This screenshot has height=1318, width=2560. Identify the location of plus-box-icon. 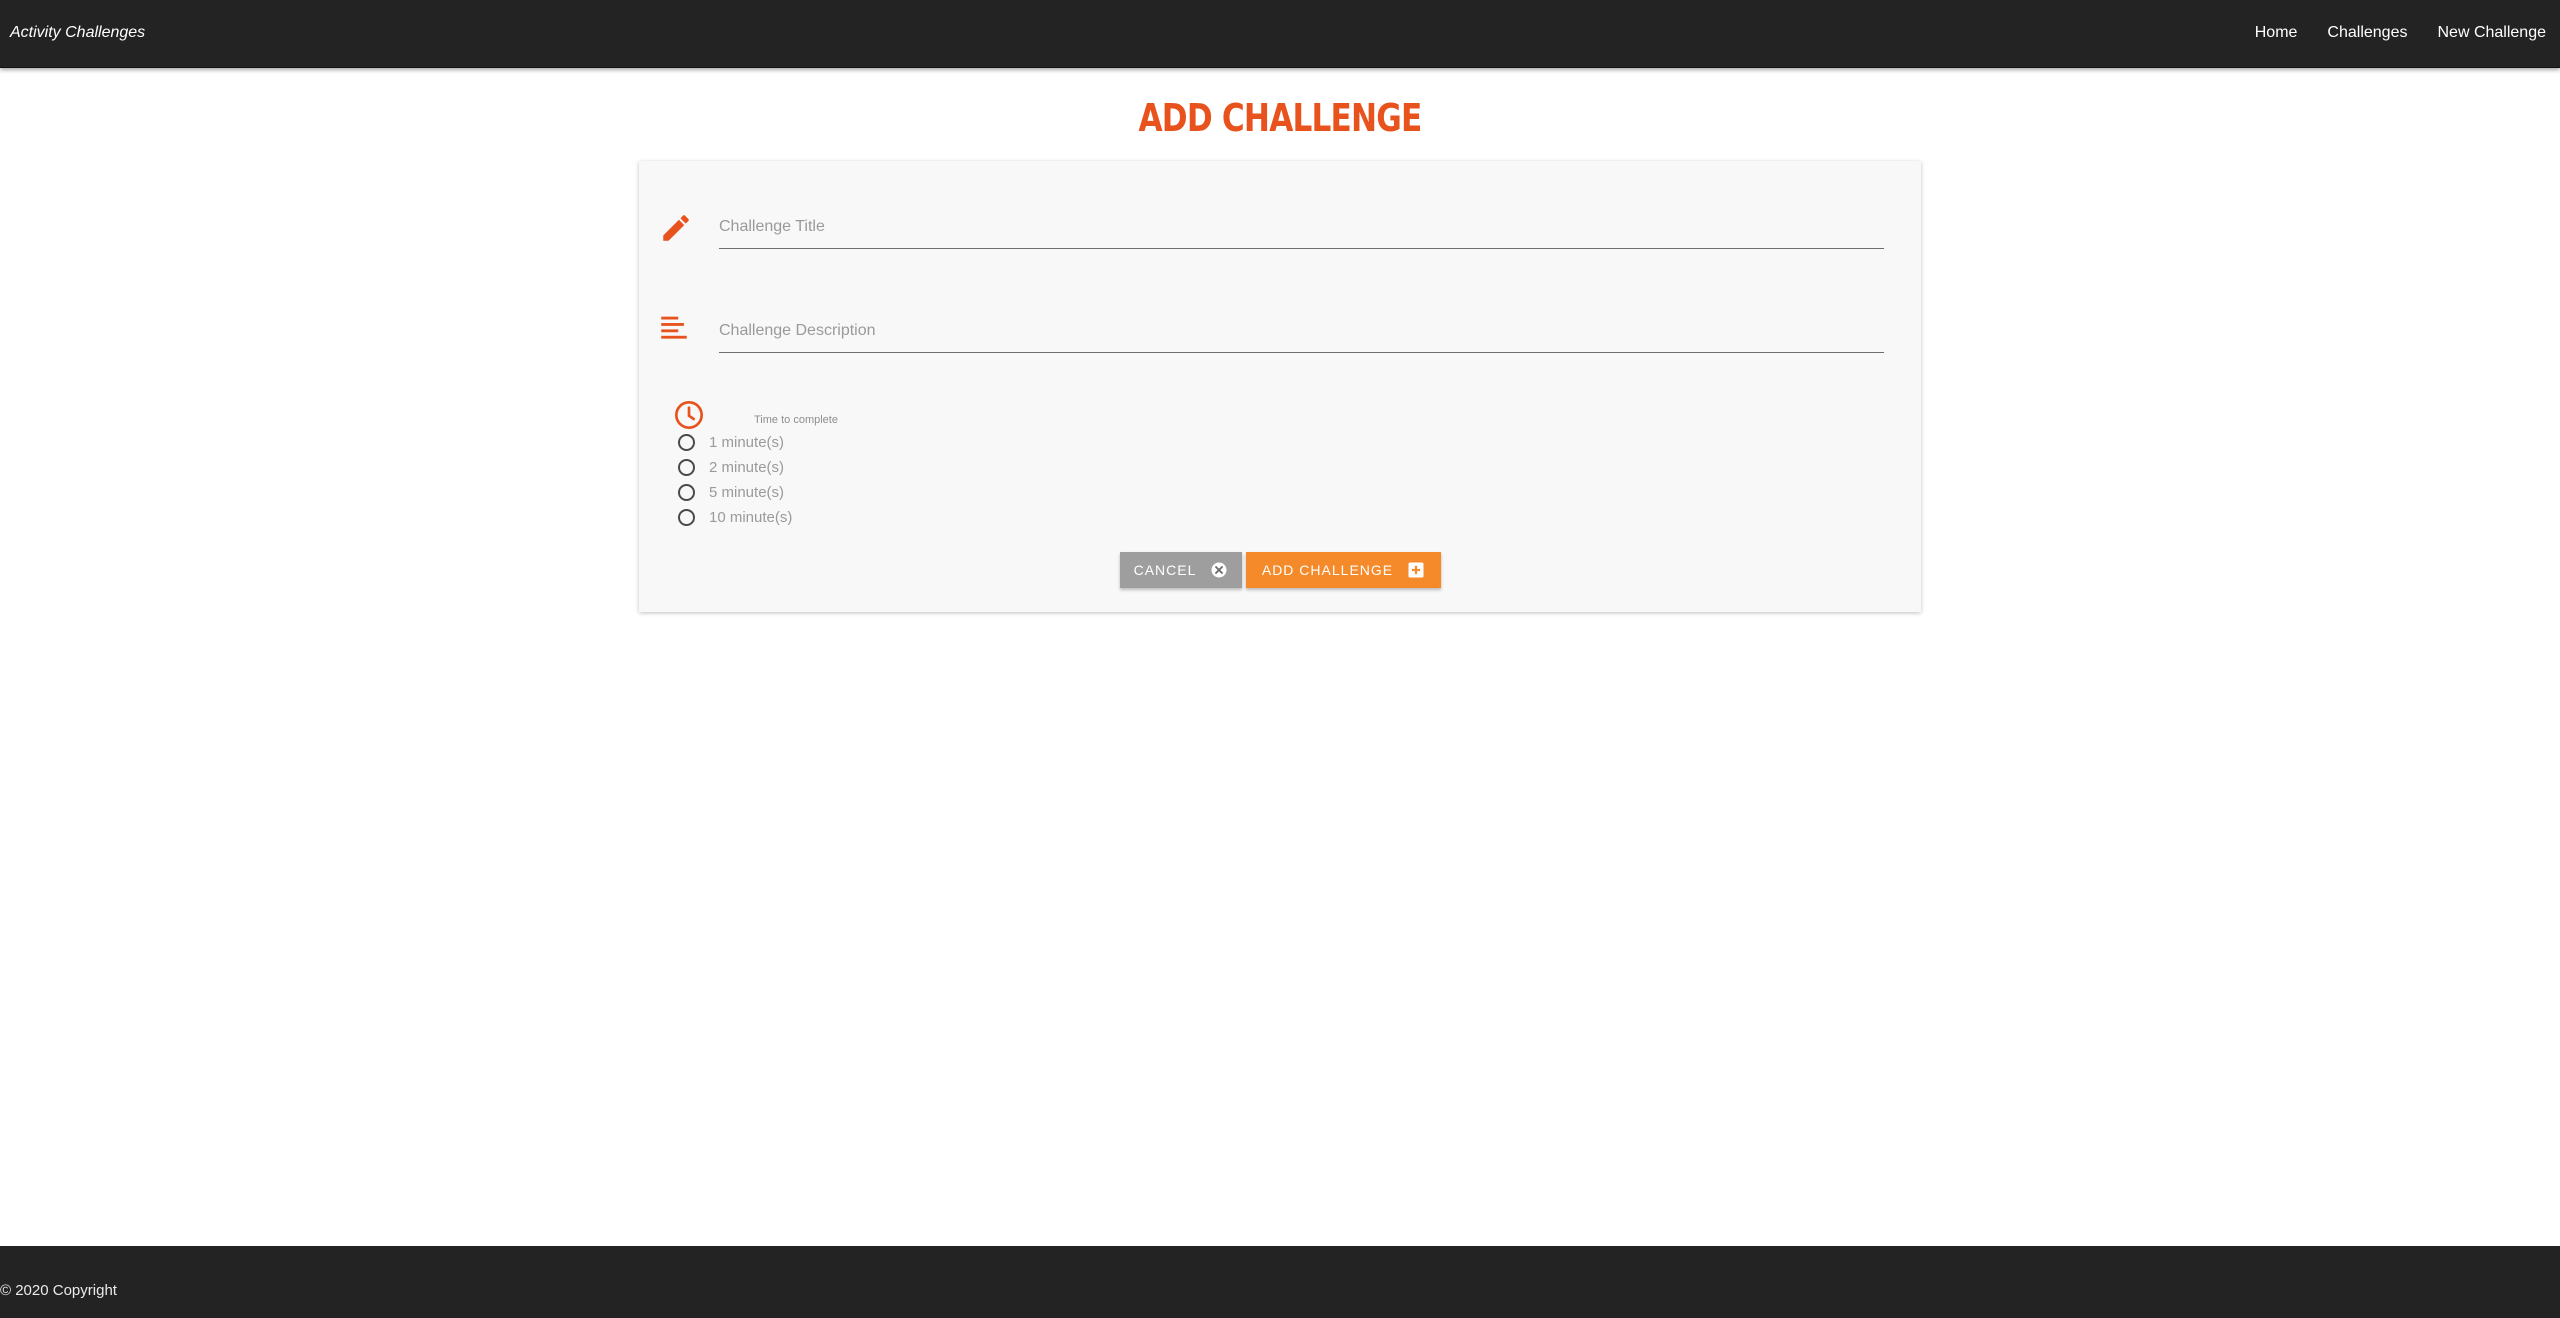
(1416, 570).